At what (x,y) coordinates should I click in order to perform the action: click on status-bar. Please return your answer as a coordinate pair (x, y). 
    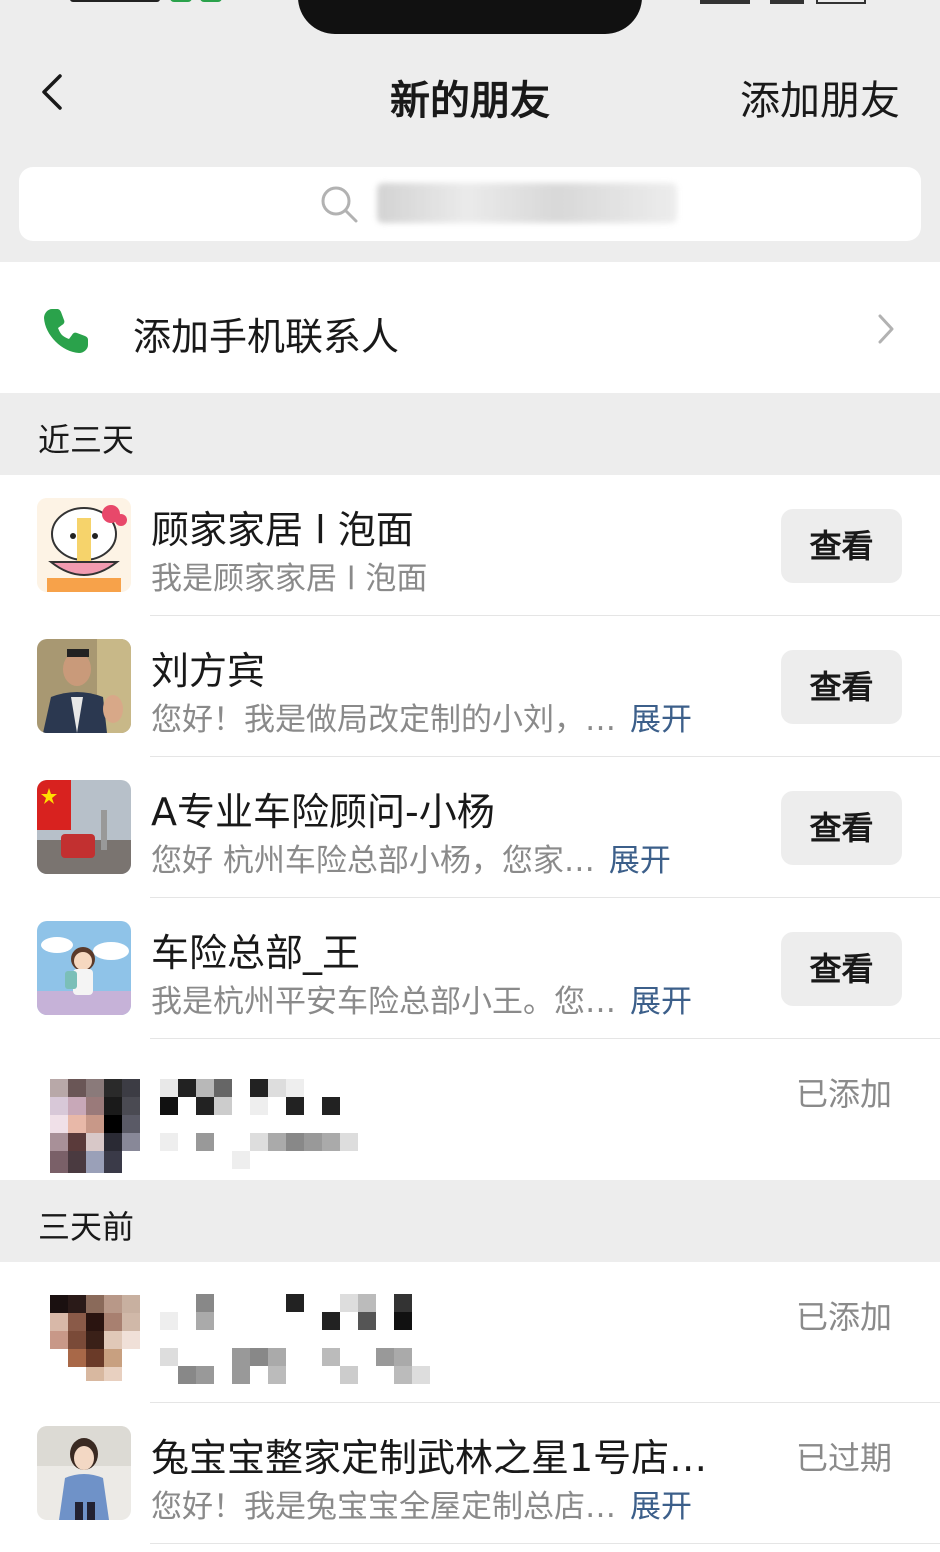
    Looking at the image, I should click on (470, 17).